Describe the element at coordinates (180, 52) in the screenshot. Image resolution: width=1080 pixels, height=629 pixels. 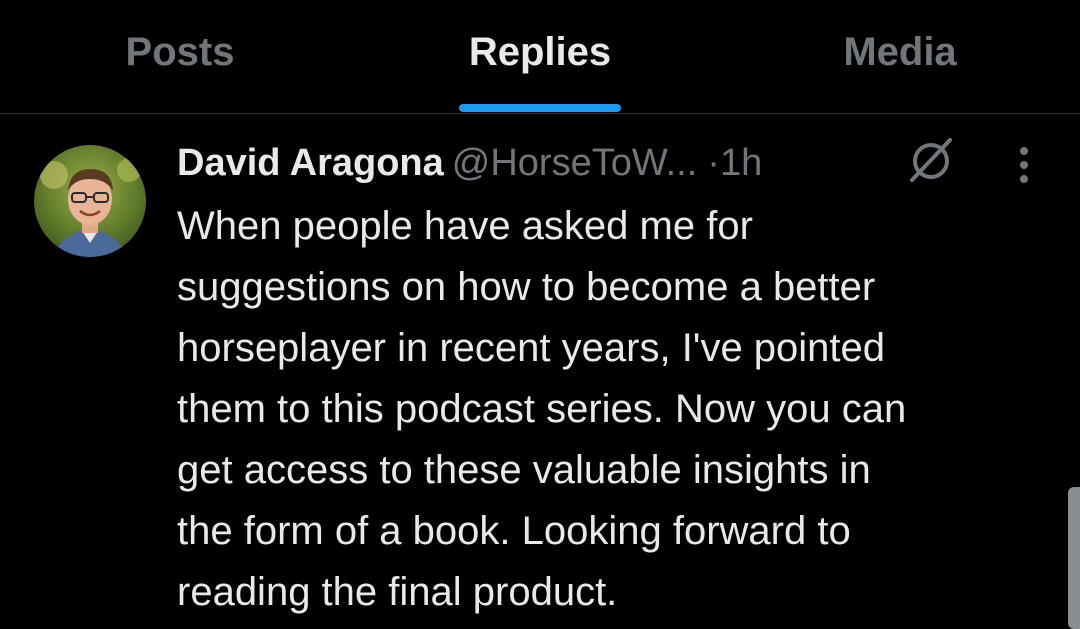
I see `tab-posts-label: Posts` at that location.